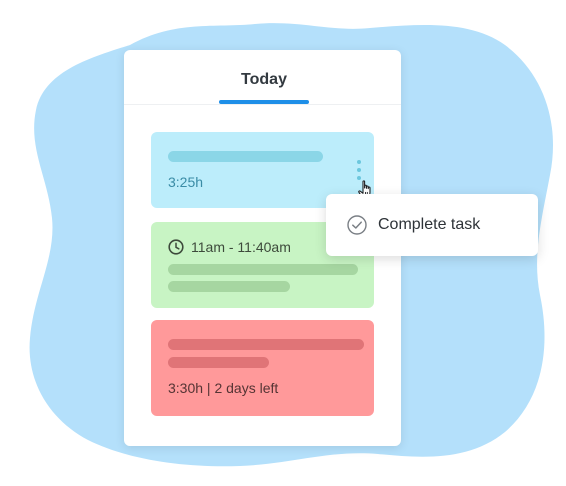 The height and width of the screenshot is (486, 566). What do you see at coordinates (264, 102) in the screenshot?
I see `tab-active-indicator` at bounding box center [264, 102].